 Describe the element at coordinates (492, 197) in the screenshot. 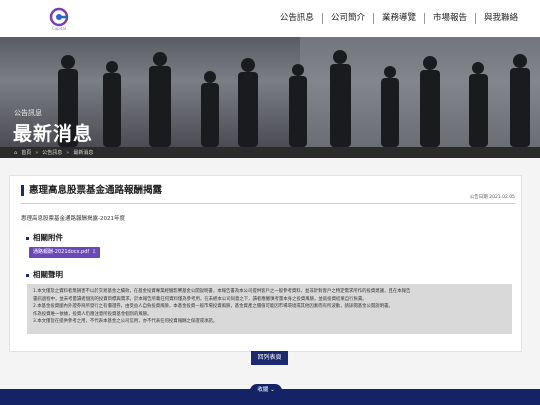

I see `article-date: 公告日期 2021.02.05` at that location.